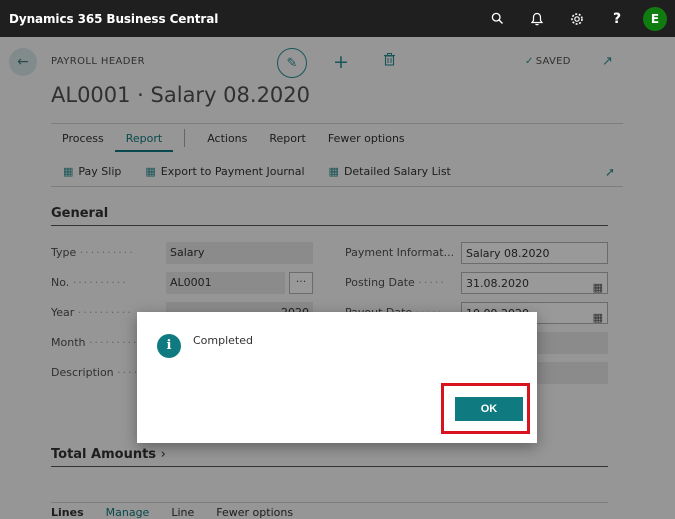  Describe the element at coordinates (113, 19) in the screenshot. I see `app-title: Dynamics 365 Business Central` at that location.